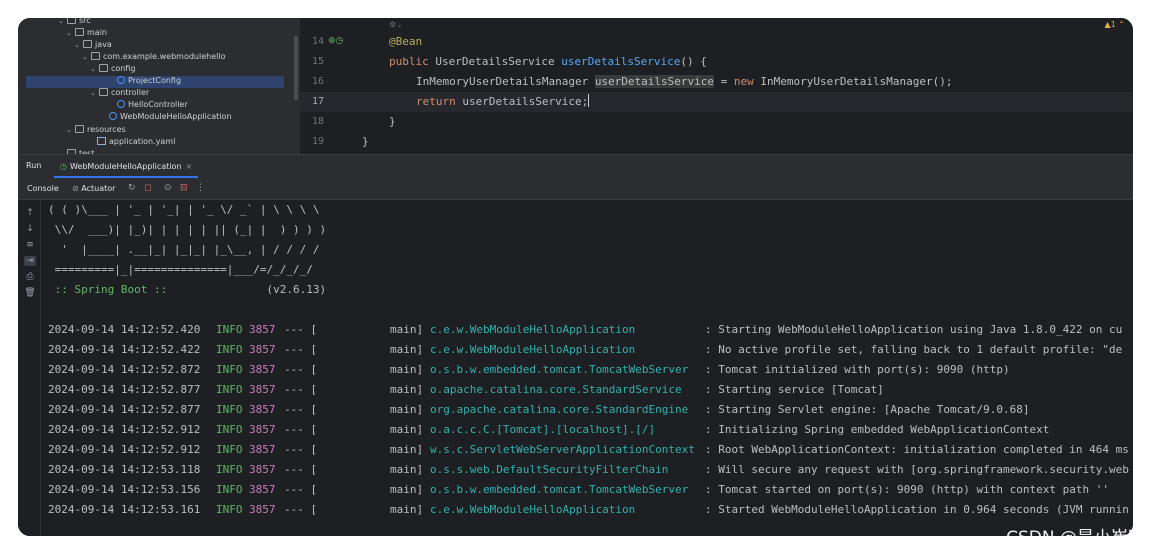 The width and height of the screenshot is (1151, 554). I want to click on line-number: 19, so click(318, 141).